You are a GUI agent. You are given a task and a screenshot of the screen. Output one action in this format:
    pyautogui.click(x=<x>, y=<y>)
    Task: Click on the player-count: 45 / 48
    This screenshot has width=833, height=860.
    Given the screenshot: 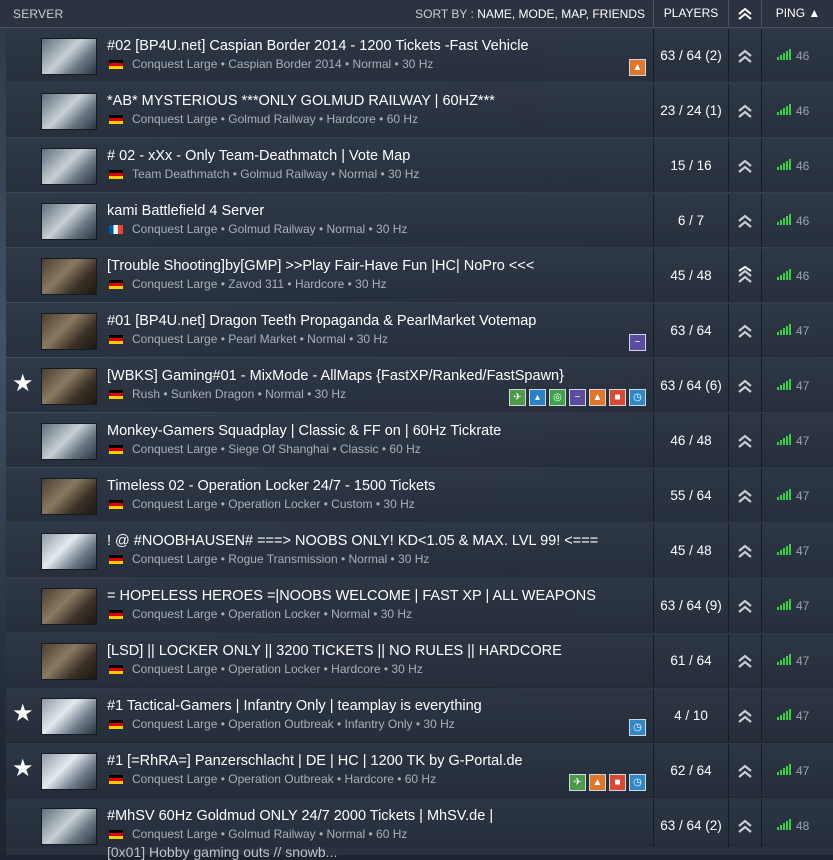 What is the action you would take?
    pyautogui.click(x=690, y=550)
    